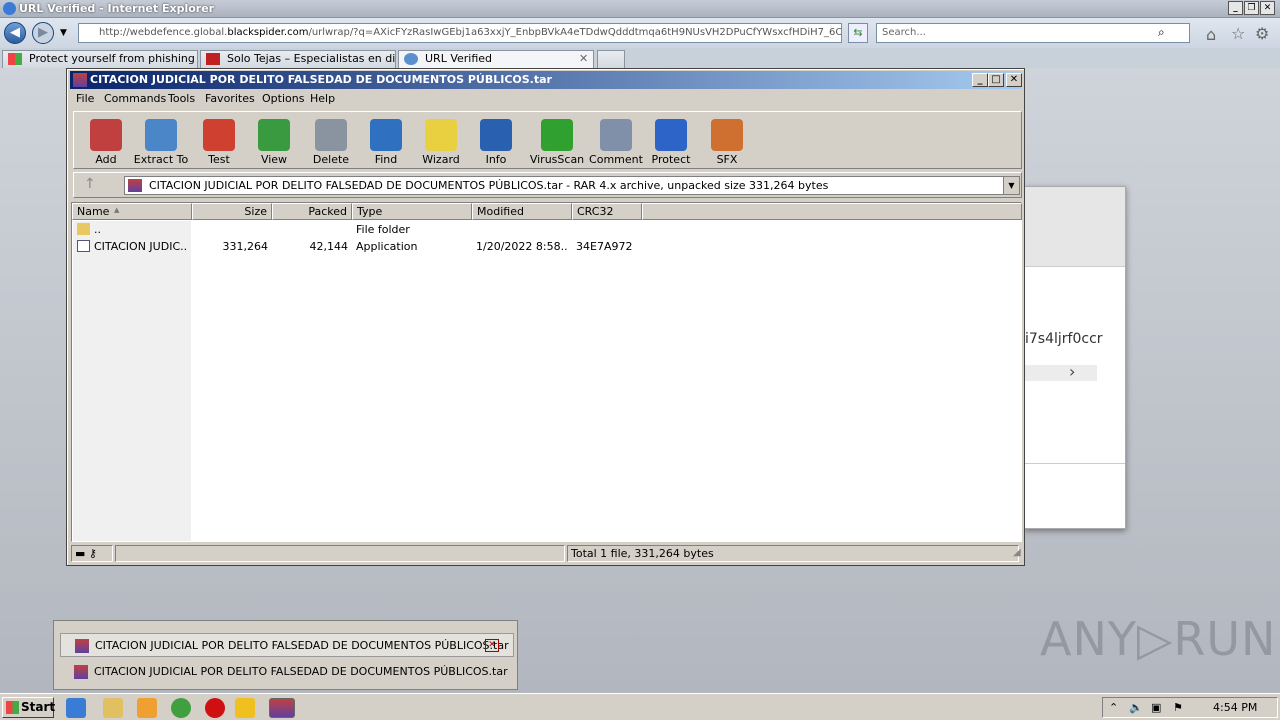  I want to click on tool-virusscan-button: VirusScan, so click(557, 142).